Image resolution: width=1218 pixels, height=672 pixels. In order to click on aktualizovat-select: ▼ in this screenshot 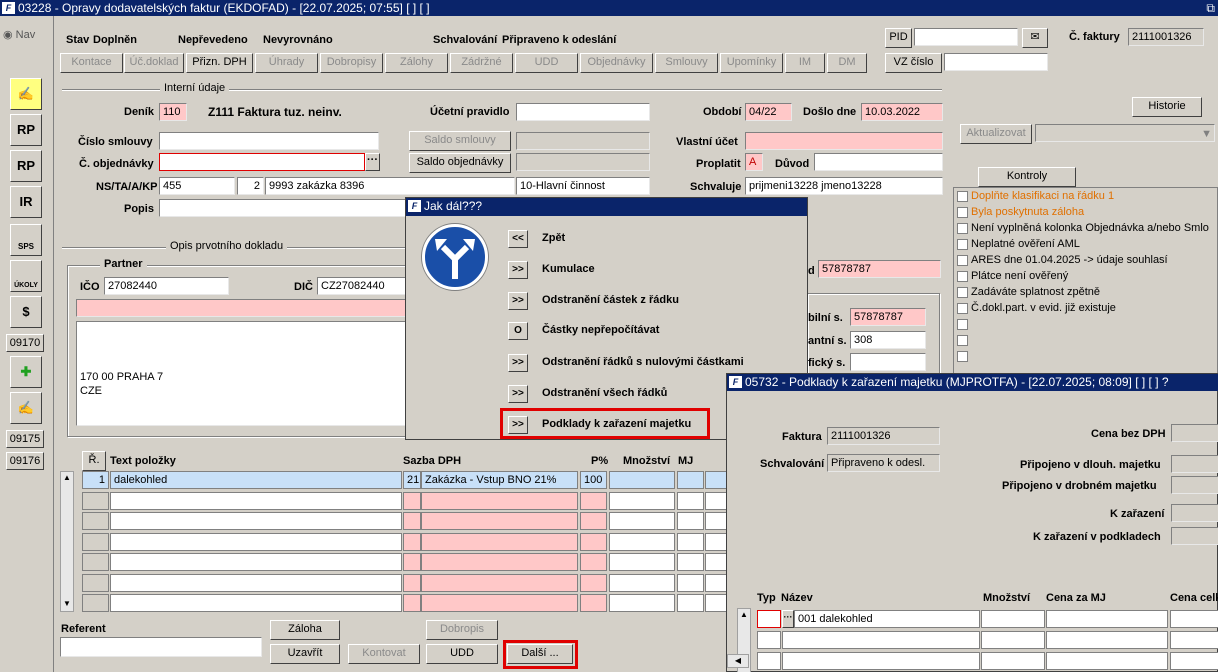, I will do `click(1125, 133)`.